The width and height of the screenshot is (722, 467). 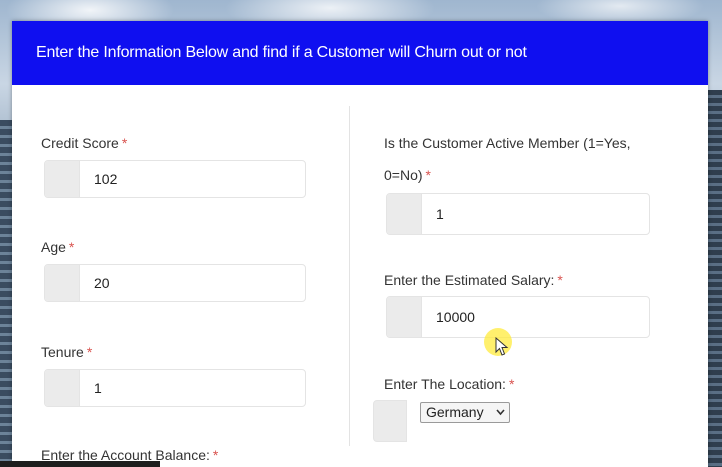 I want to click on credit-score-field, so click(x=175, y=179).